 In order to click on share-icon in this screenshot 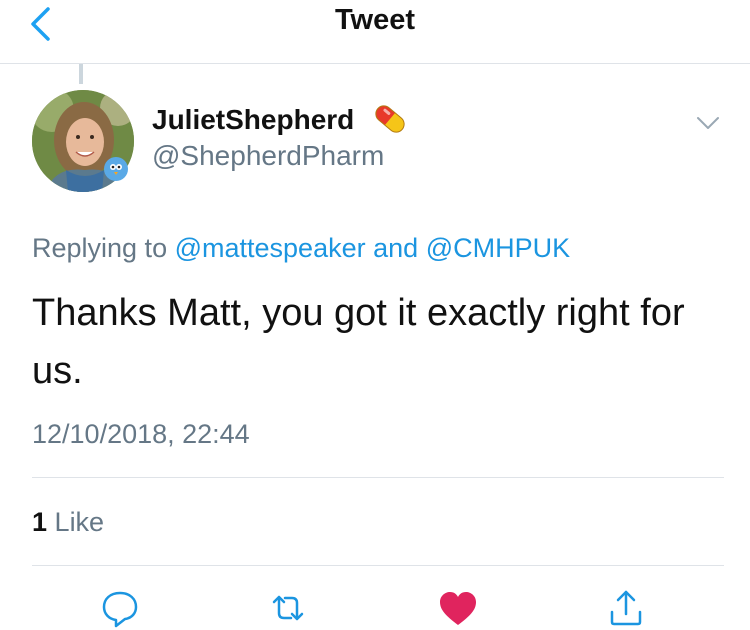, I will do `click(626, 608)`.